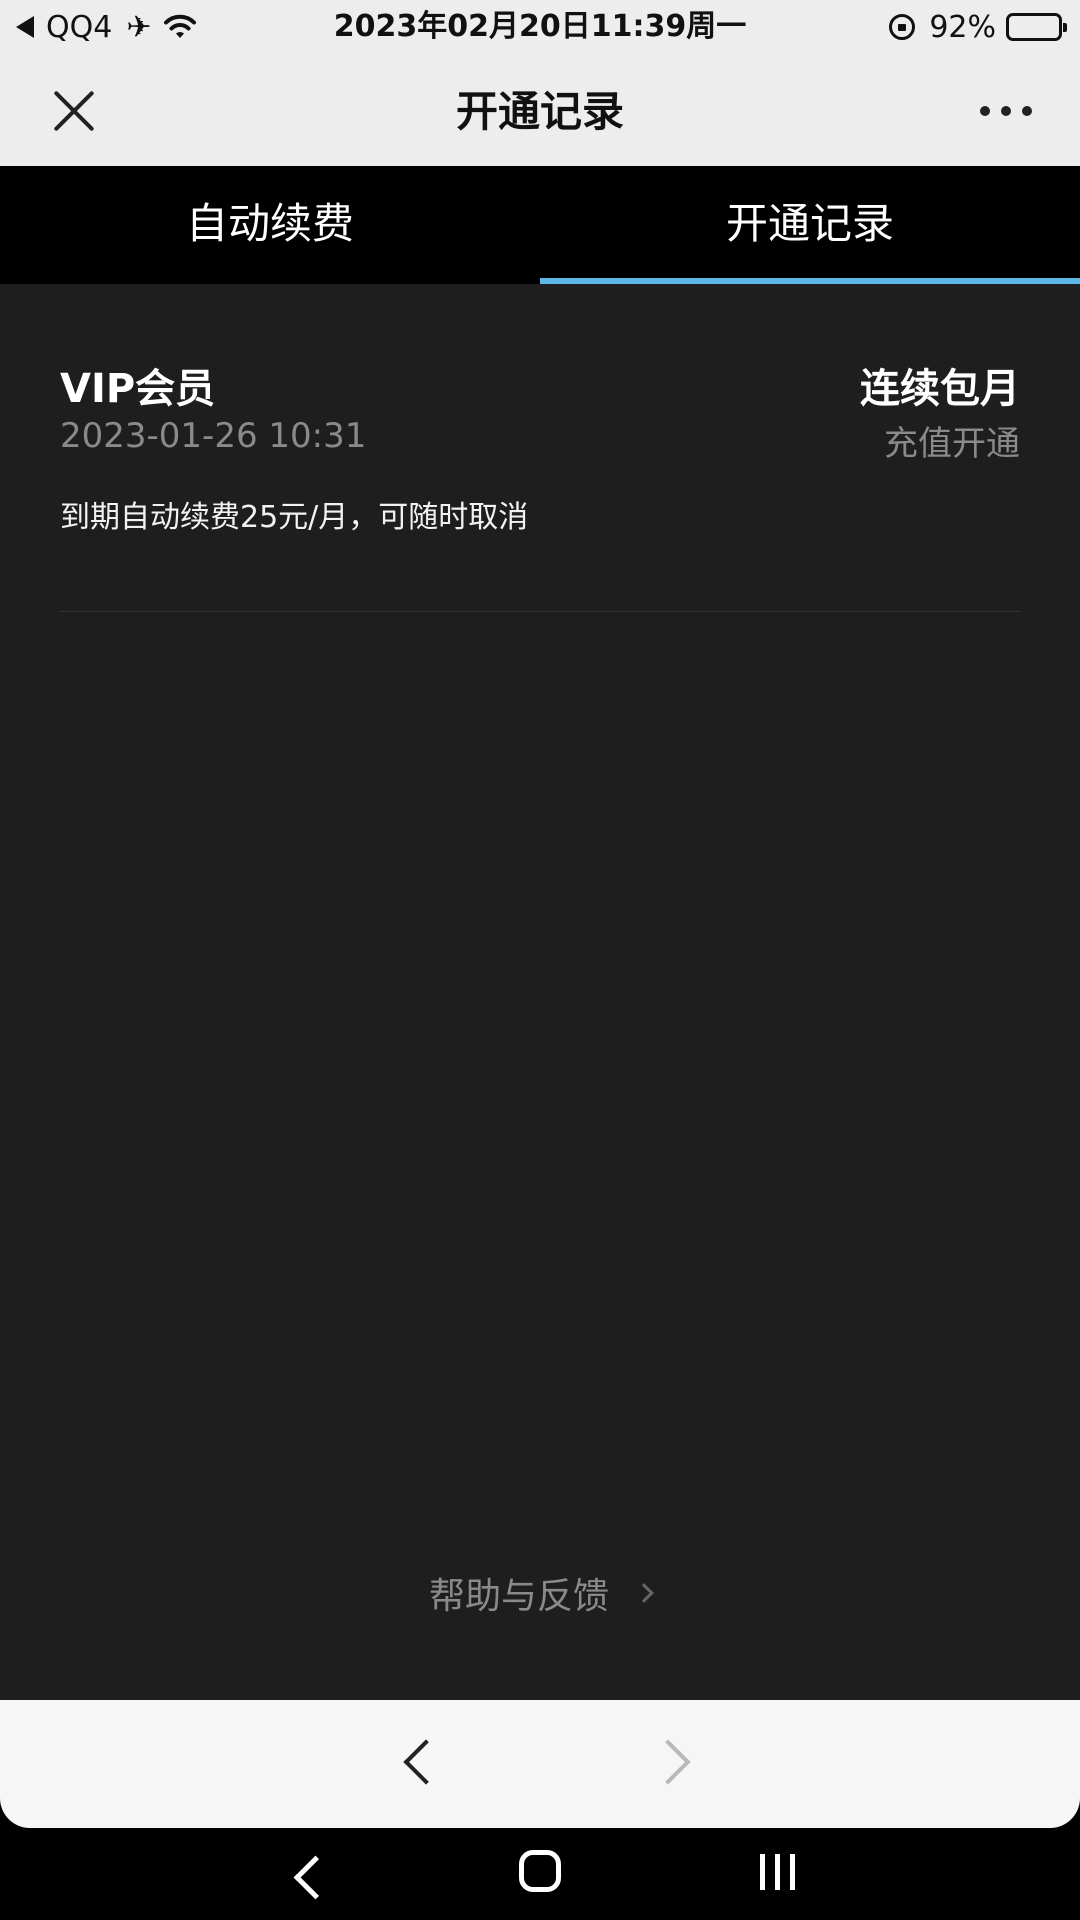  I want to click on system-home-icon, so click(540, 1871).